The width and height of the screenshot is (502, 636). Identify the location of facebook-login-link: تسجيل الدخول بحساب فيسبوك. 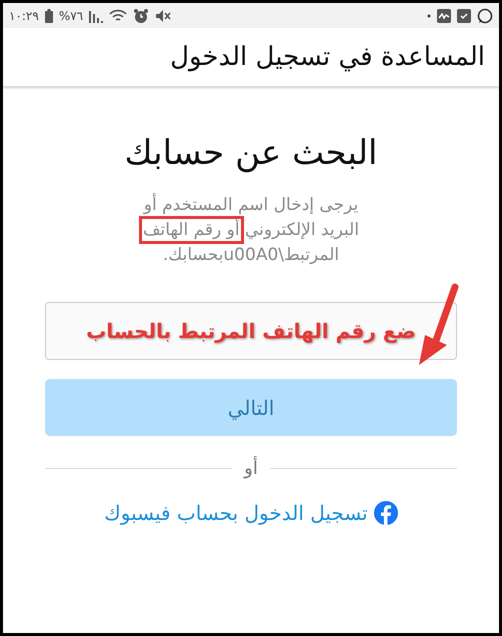
(251, 513).